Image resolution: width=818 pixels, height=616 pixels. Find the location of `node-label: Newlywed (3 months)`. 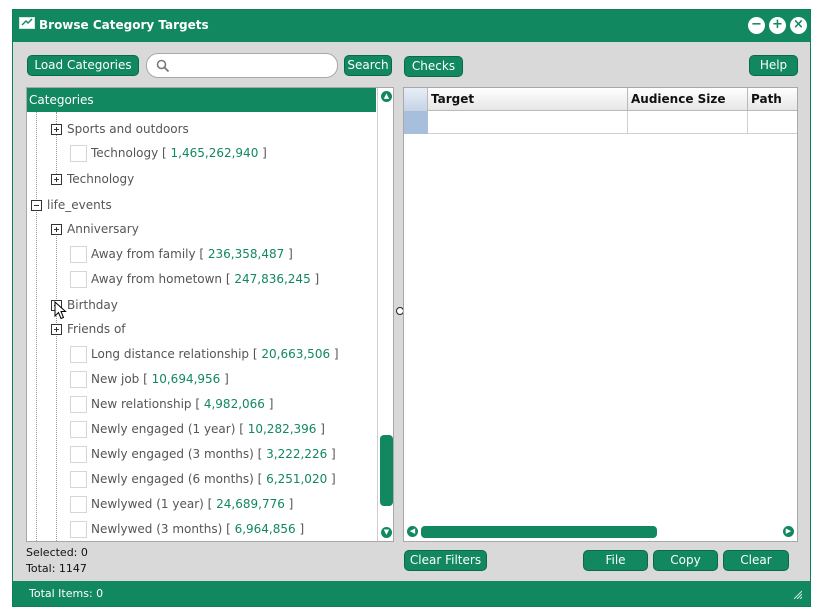

node-label: Newlywed (3 months) is located at coordinates (157, 529).